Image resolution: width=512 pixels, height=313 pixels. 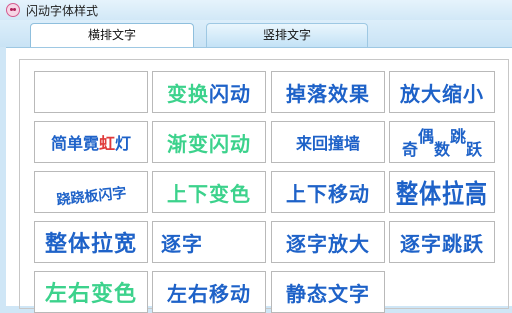 What do you see at coordinates (409, 149) in the screenshot?
I see `style-label-char: 奇` at bounding box center [409, 149].